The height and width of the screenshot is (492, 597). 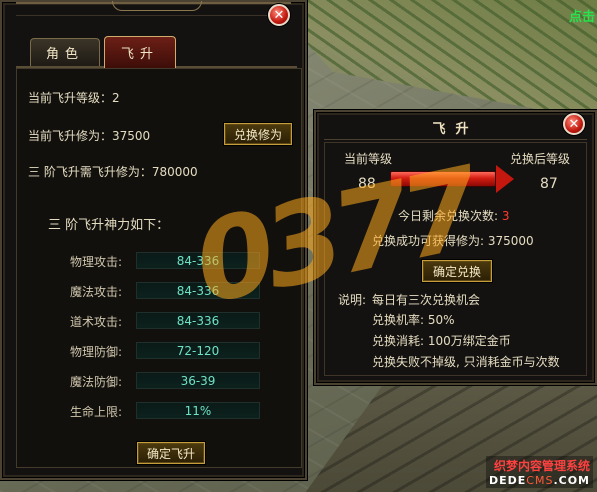 What do you see at coordinates (549, 184) in the screenshot?
I see `after-level-value: 87` at bounding box center [549, 184].